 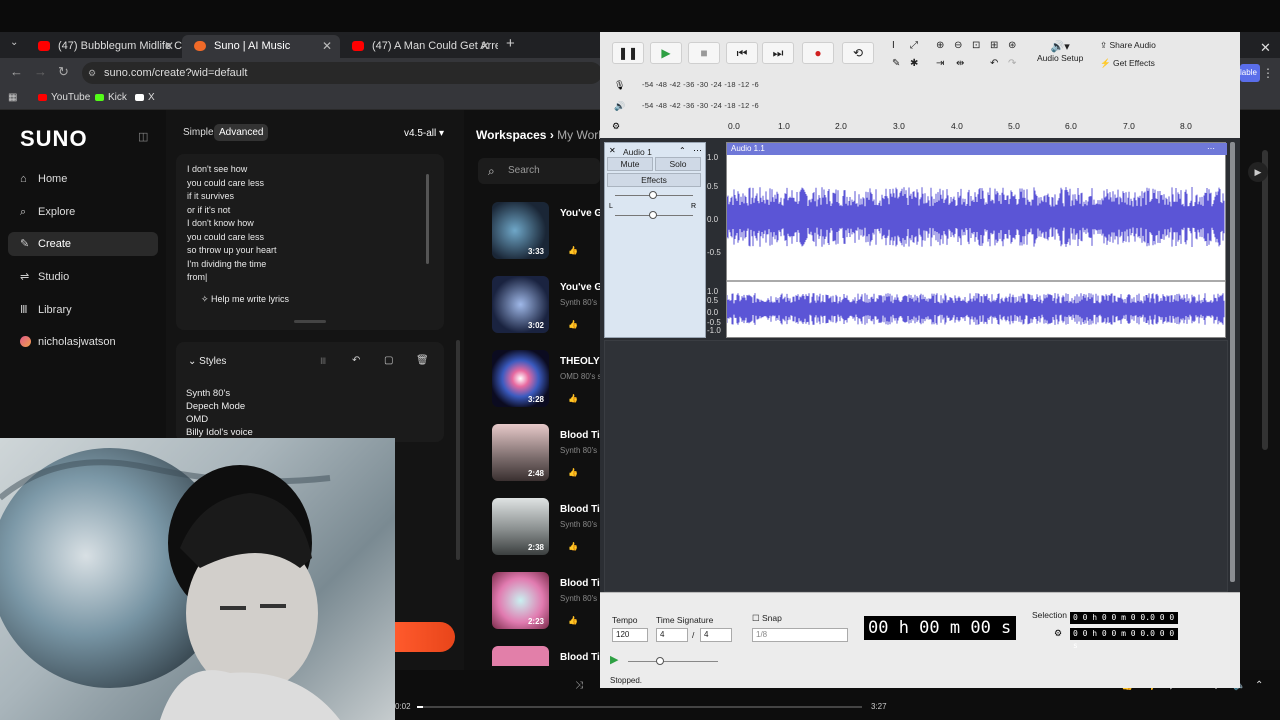 What do you see at coordinates (419, 46) in the screenshot?
I see `tab-youtube-2: (47) A Man Could Get Arrested ✕` at bounding box center [419, 46].